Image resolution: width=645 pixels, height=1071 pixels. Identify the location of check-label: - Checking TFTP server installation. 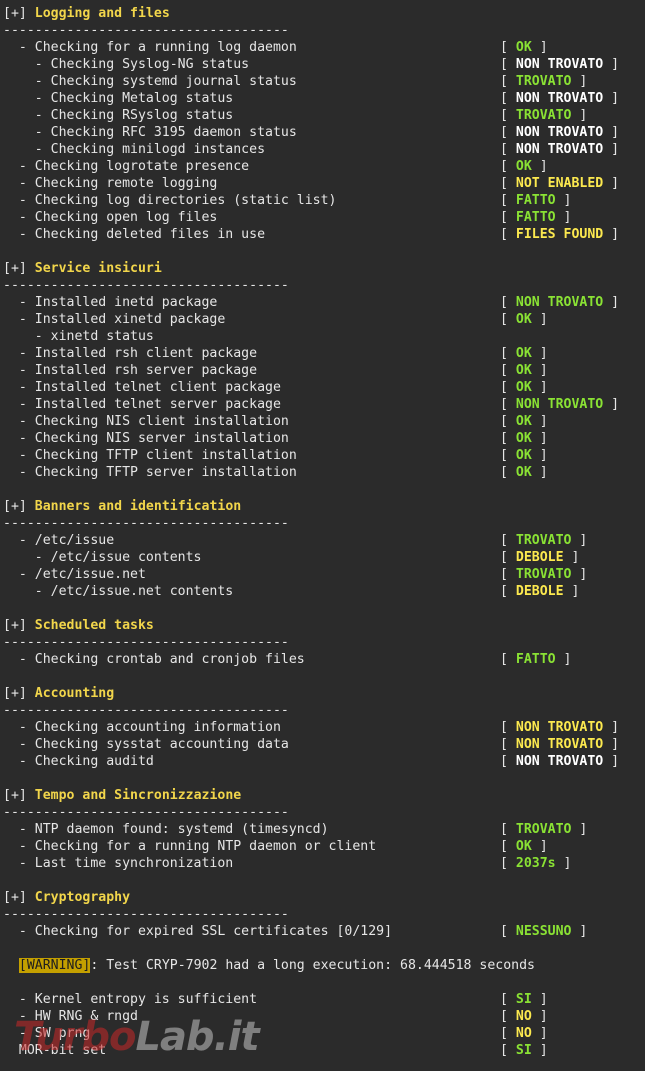
(150, 472).